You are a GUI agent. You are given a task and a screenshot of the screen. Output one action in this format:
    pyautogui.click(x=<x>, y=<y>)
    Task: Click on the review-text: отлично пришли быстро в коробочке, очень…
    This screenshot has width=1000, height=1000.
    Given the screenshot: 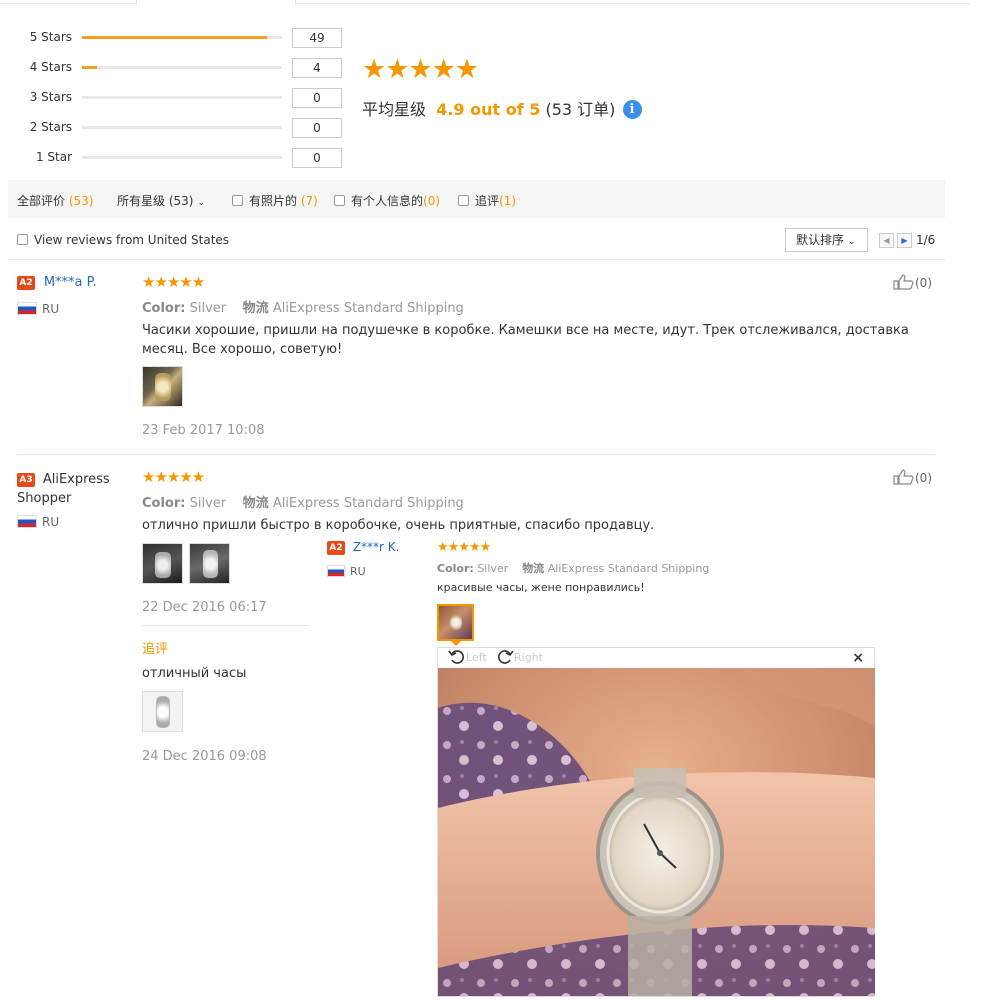 What is the action you would take?
    pyautogui.click(x=398, y=525)
    